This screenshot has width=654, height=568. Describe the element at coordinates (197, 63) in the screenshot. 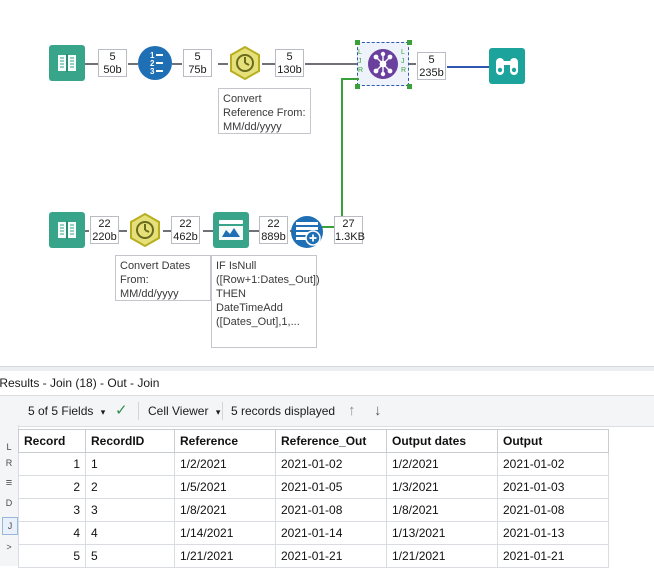

I see `record-count-2: 5 75b` at that location.